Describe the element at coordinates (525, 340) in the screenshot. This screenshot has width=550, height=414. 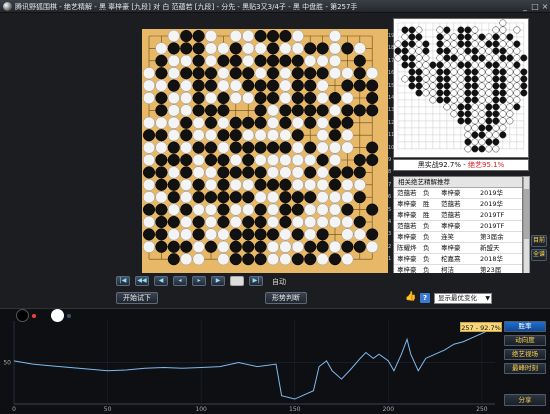
I see `chart-mode-button: 动向度` at that location.